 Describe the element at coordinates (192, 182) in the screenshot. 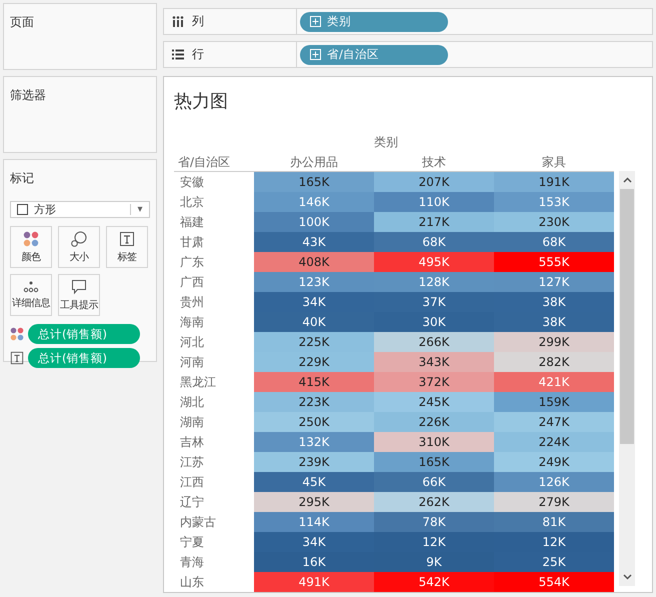

I see `row-label: 安徽` at that location.